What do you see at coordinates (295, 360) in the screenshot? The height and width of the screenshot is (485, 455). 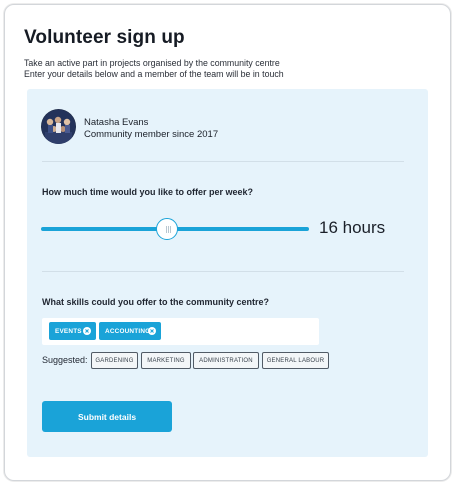 I see `suggested-skill-general-labour: GENERAL LABOUR` at bounding box center [295, 360].